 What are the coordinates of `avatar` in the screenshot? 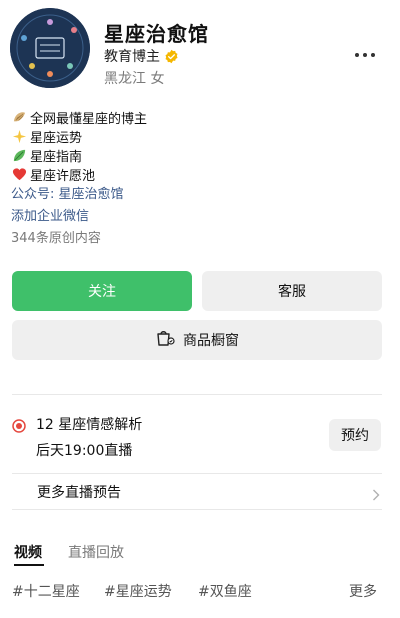 It's located at (50, 48).